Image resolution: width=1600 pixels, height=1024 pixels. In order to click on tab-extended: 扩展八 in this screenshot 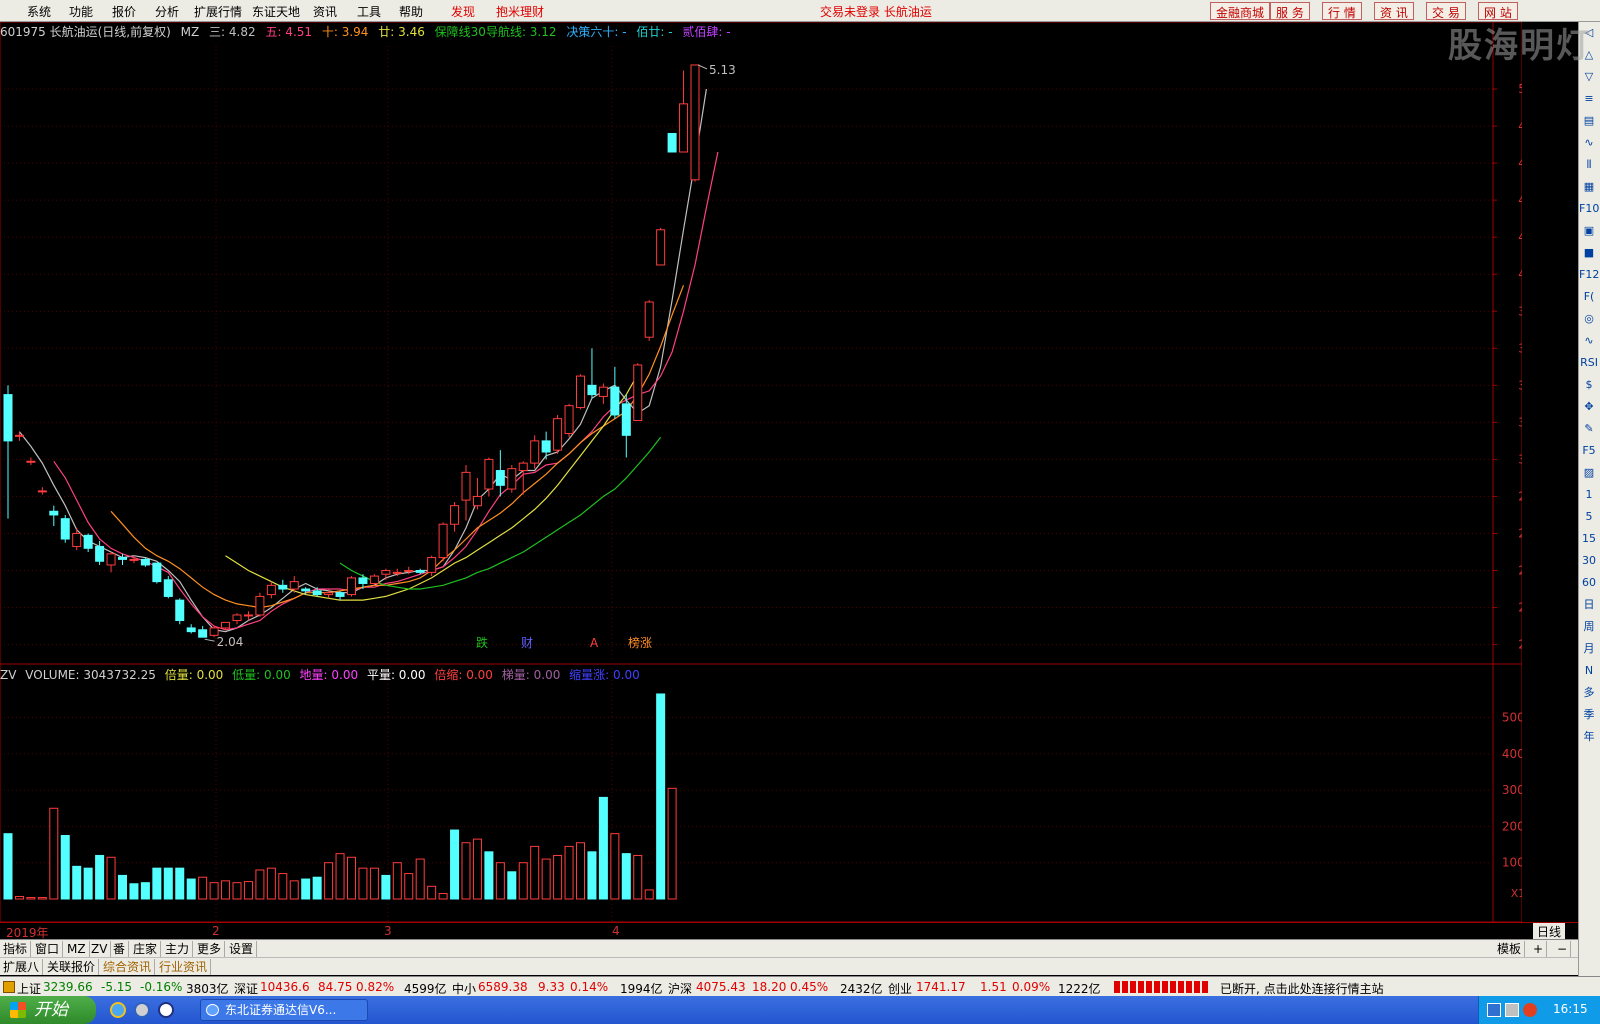, I will do `click(22, 967)`.